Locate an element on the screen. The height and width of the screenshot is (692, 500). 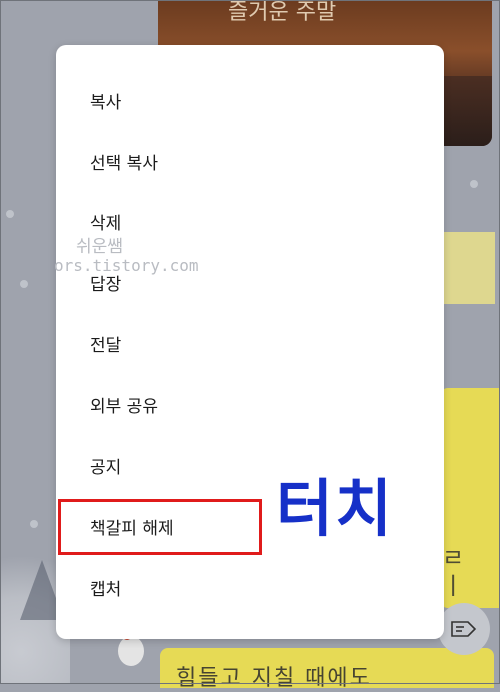
menu-item-forward: 전달 is located at coordinates (250, 343).